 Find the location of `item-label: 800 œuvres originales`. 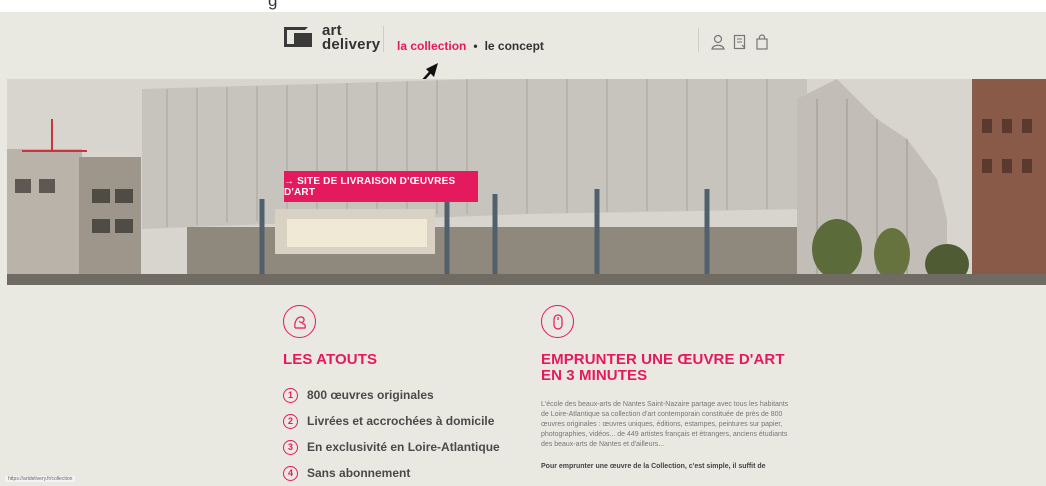

item-label: 800 œuvres originales is located at coordinates (370, 395).